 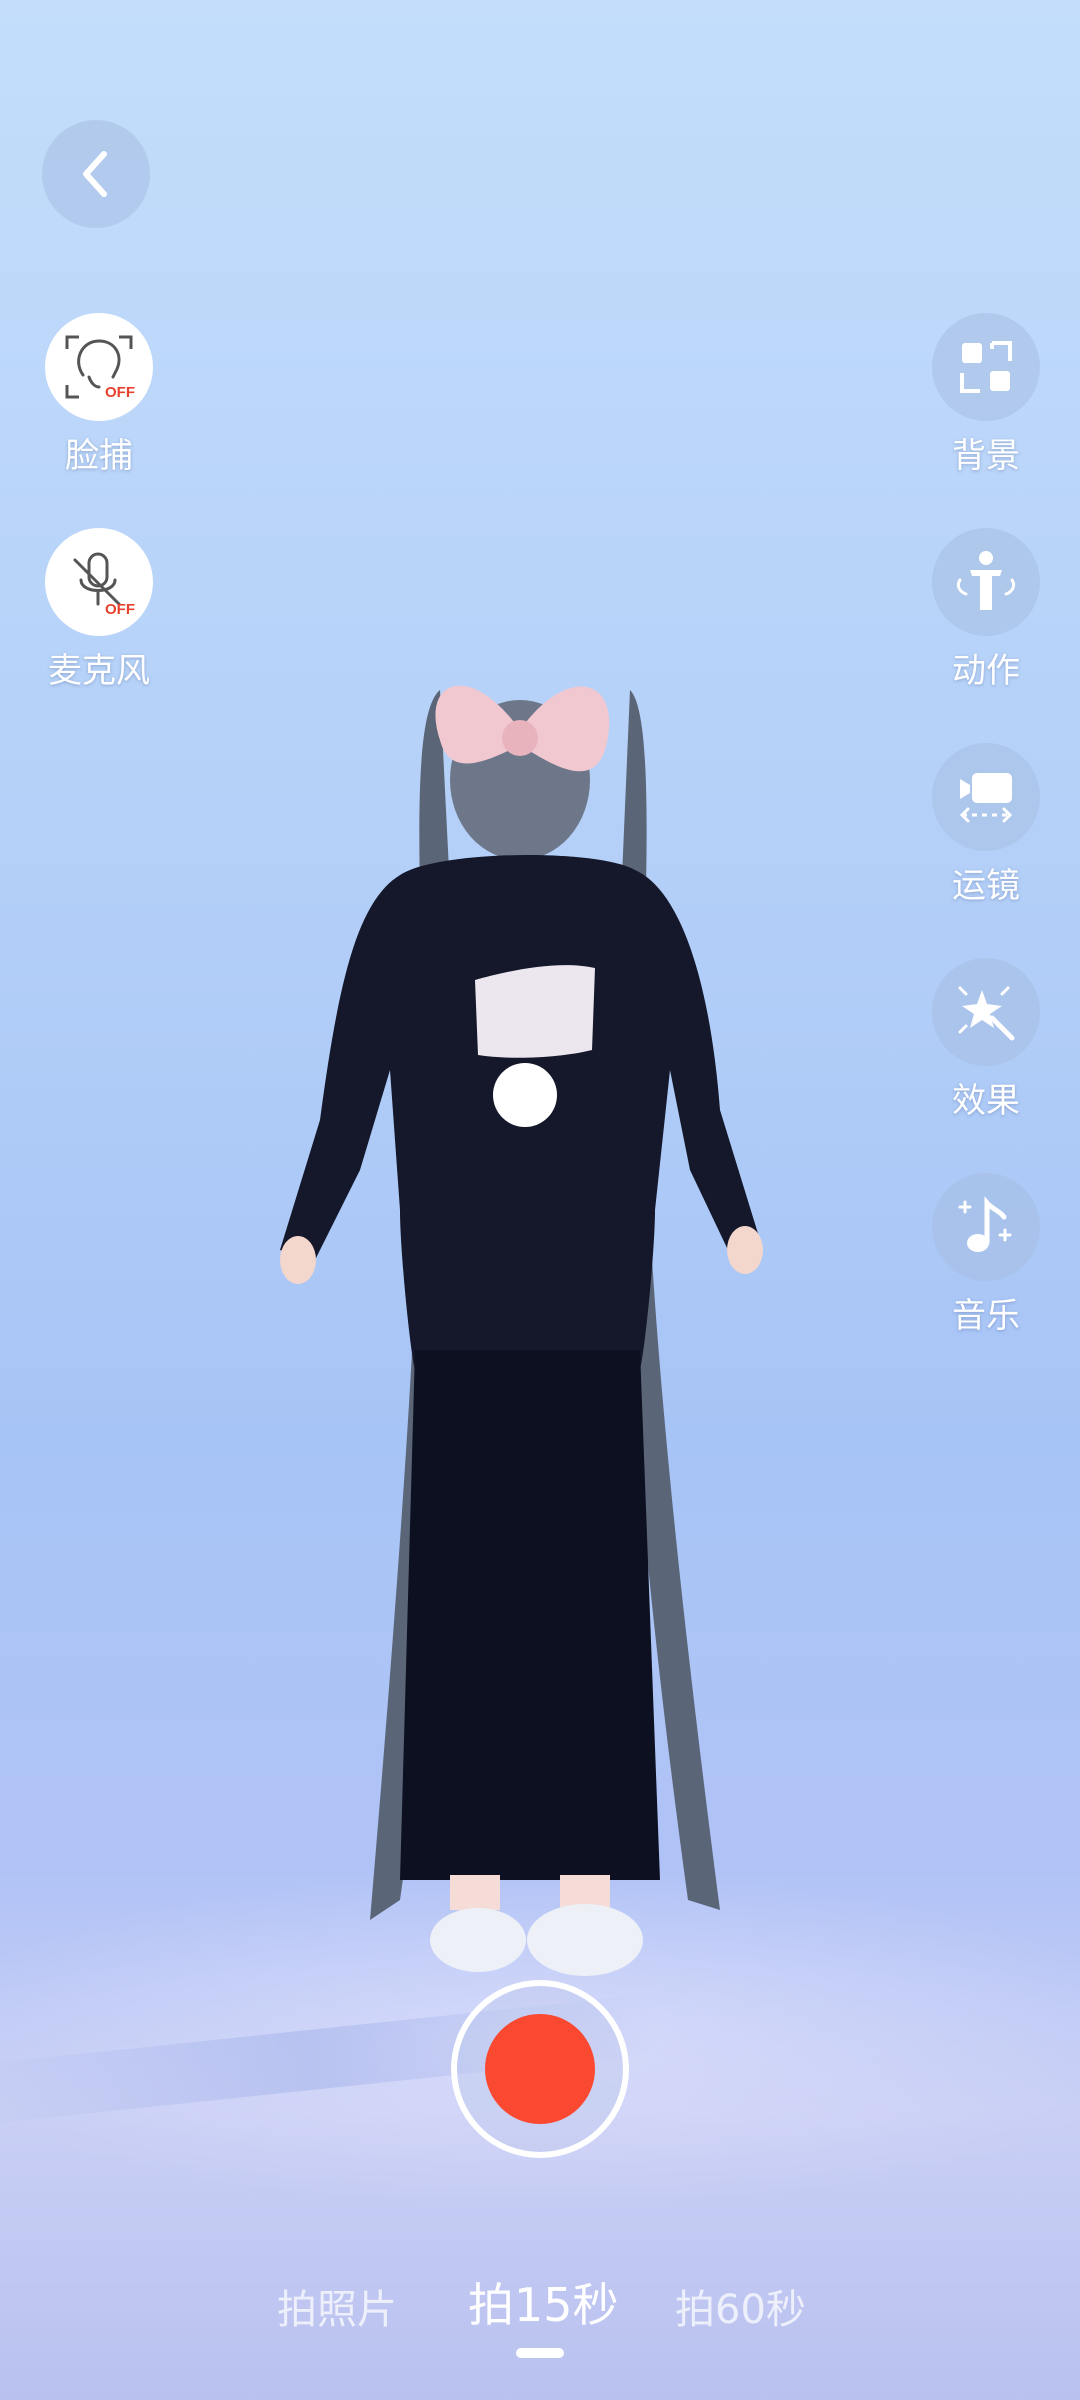 I want to click on sparkle-wand-icon, so click(x=986, y=1013).